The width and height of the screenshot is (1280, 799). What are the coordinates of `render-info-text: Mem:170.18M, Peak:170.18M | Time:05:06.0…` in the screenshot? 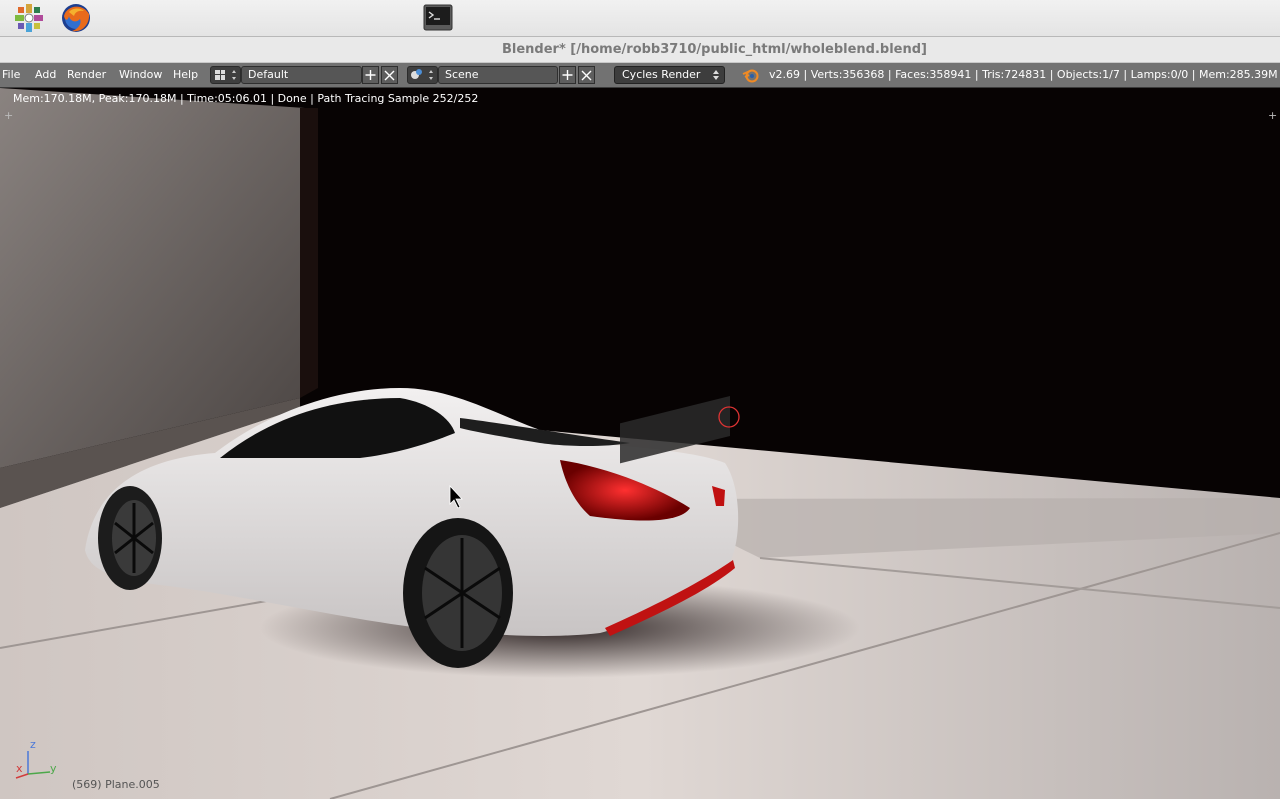 It's located at (246, 98).